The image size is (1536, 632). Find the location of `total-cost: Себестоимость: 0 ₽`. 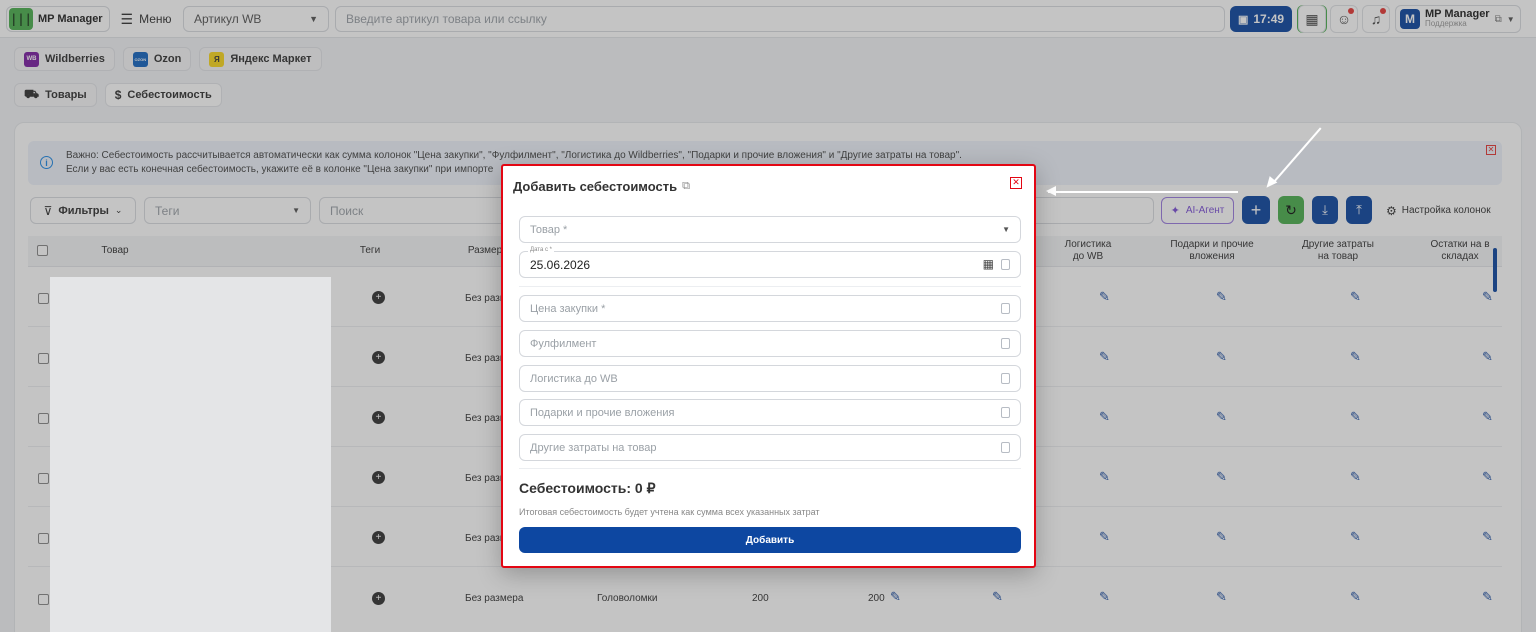

total-cost: Себестоимость: 0 ₽ is located at coordinates (587, 488).